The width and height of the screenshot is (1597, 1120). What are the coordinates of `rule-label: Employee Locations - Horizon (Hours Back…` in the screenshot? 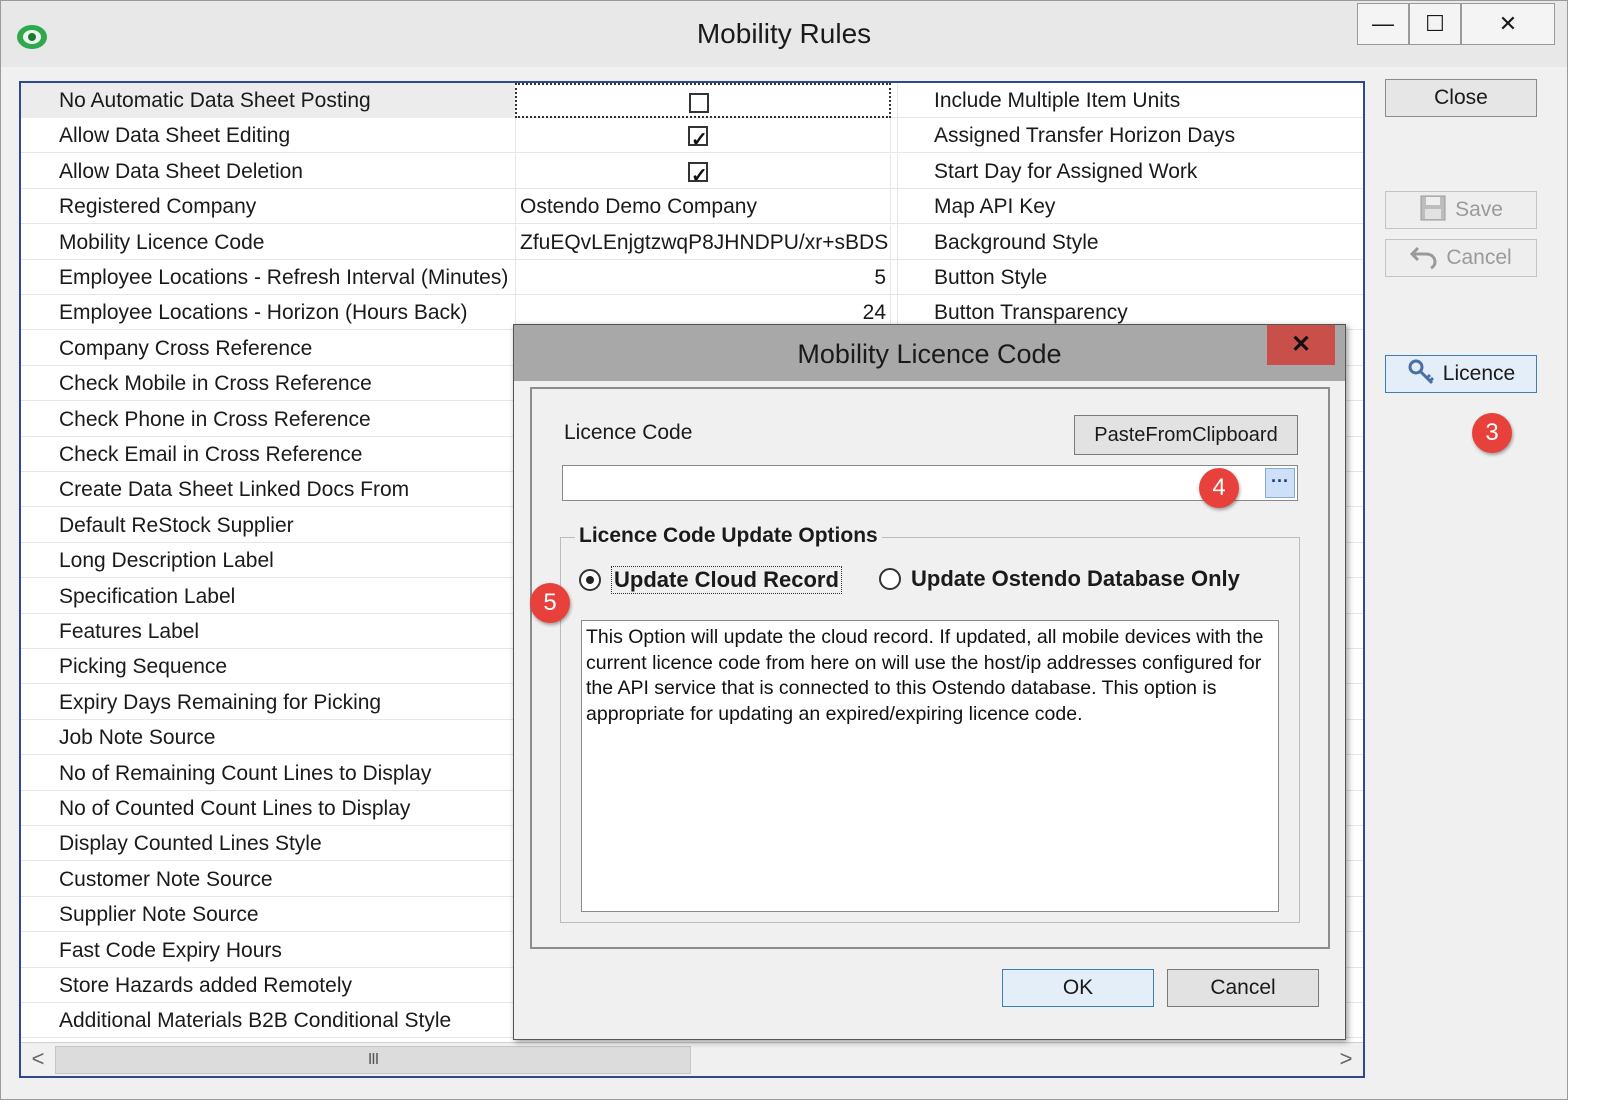 It's located at (263, 313).